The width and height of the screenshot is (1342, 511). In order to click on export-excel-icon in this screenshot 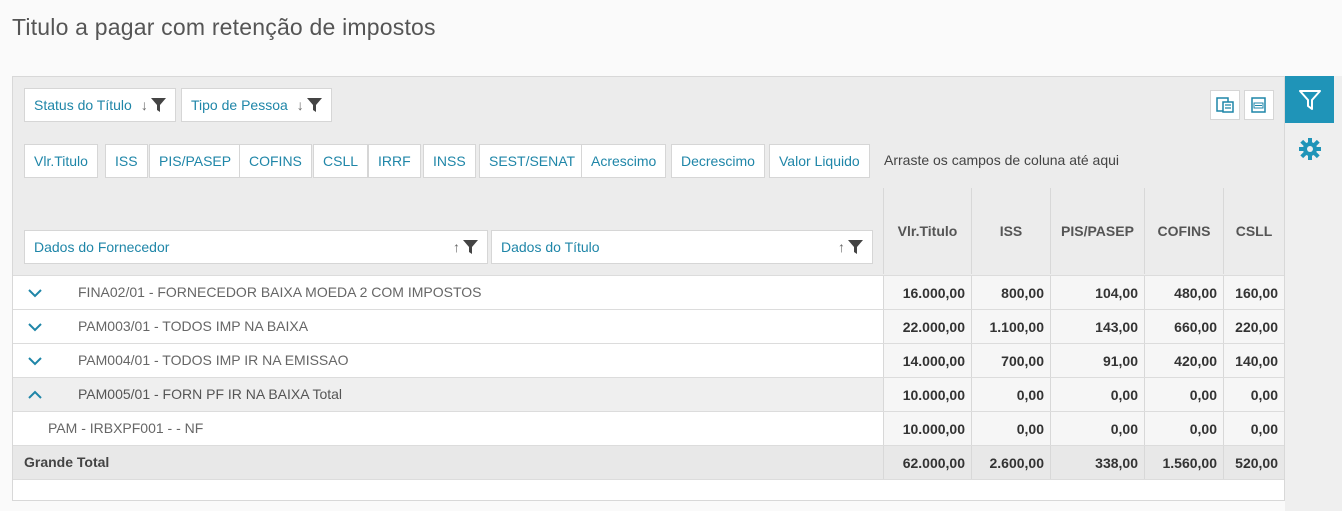, I will do `click(1225, 105)`.